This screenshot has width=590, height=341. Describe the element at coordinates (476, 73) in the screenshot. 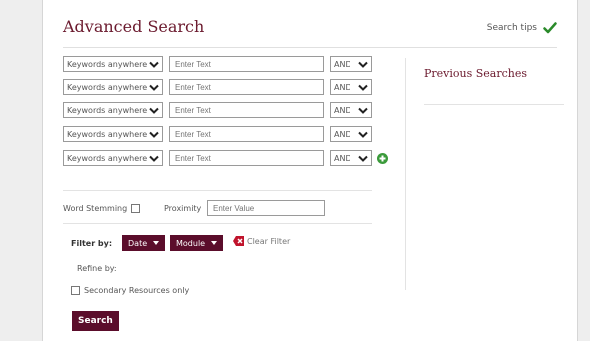

I see `previous-searches-title: Previous Searches` at that location.